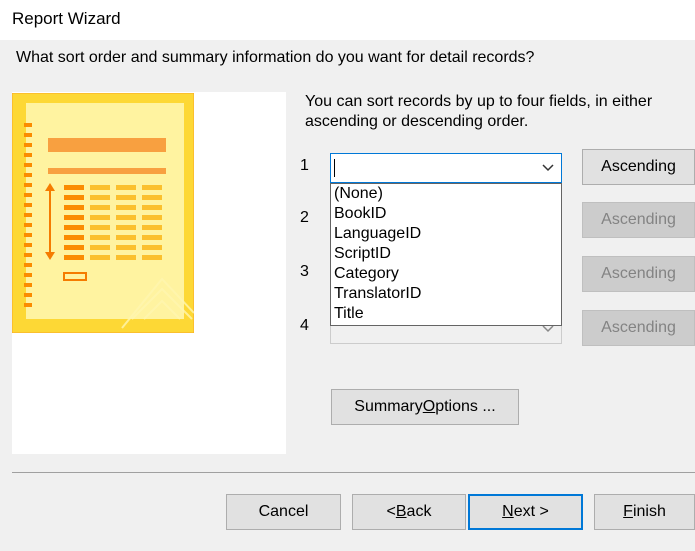  Describe the element at coordinates (334, 168) in the screenshot. I see `text-caret` at that location.